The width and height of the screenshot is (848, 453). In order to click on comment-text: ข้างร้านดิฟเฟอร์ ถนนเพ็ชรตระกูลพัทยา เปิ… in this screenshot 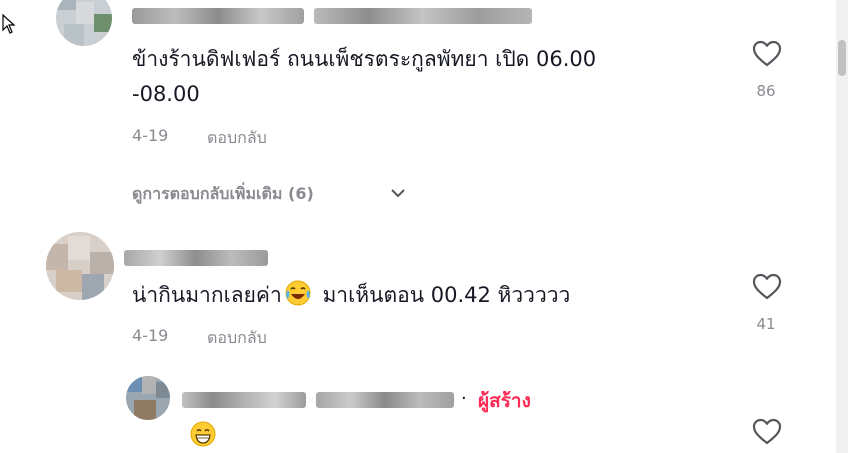, I will do `click(364, 59)`.